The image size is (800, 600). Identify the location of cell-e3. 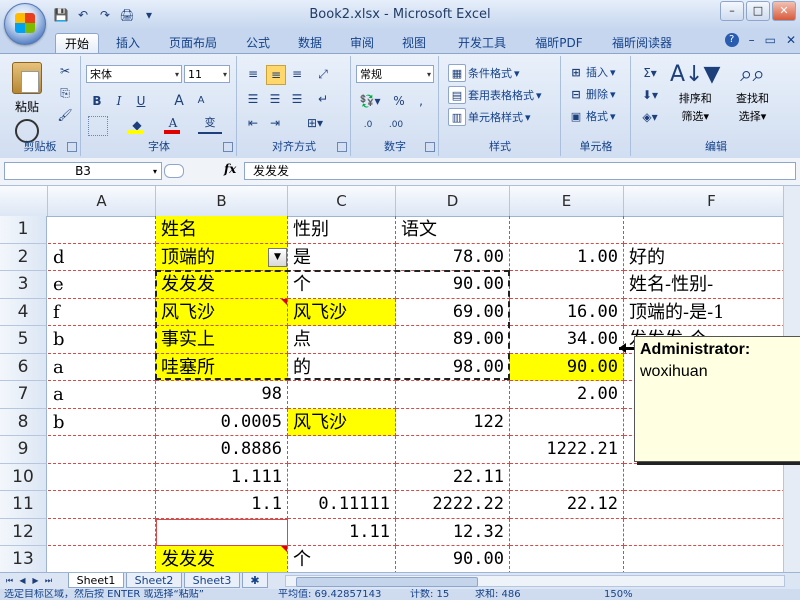
(567, 285).